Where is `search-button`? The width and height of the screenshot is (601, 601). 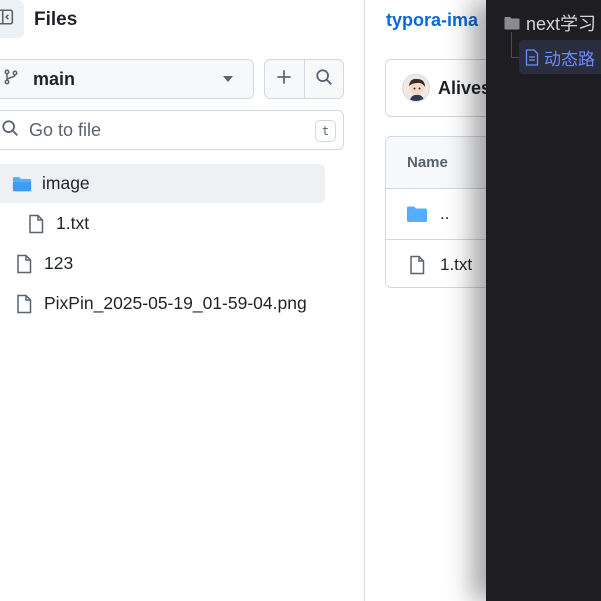
search-button is located at coordinates (323, 79).